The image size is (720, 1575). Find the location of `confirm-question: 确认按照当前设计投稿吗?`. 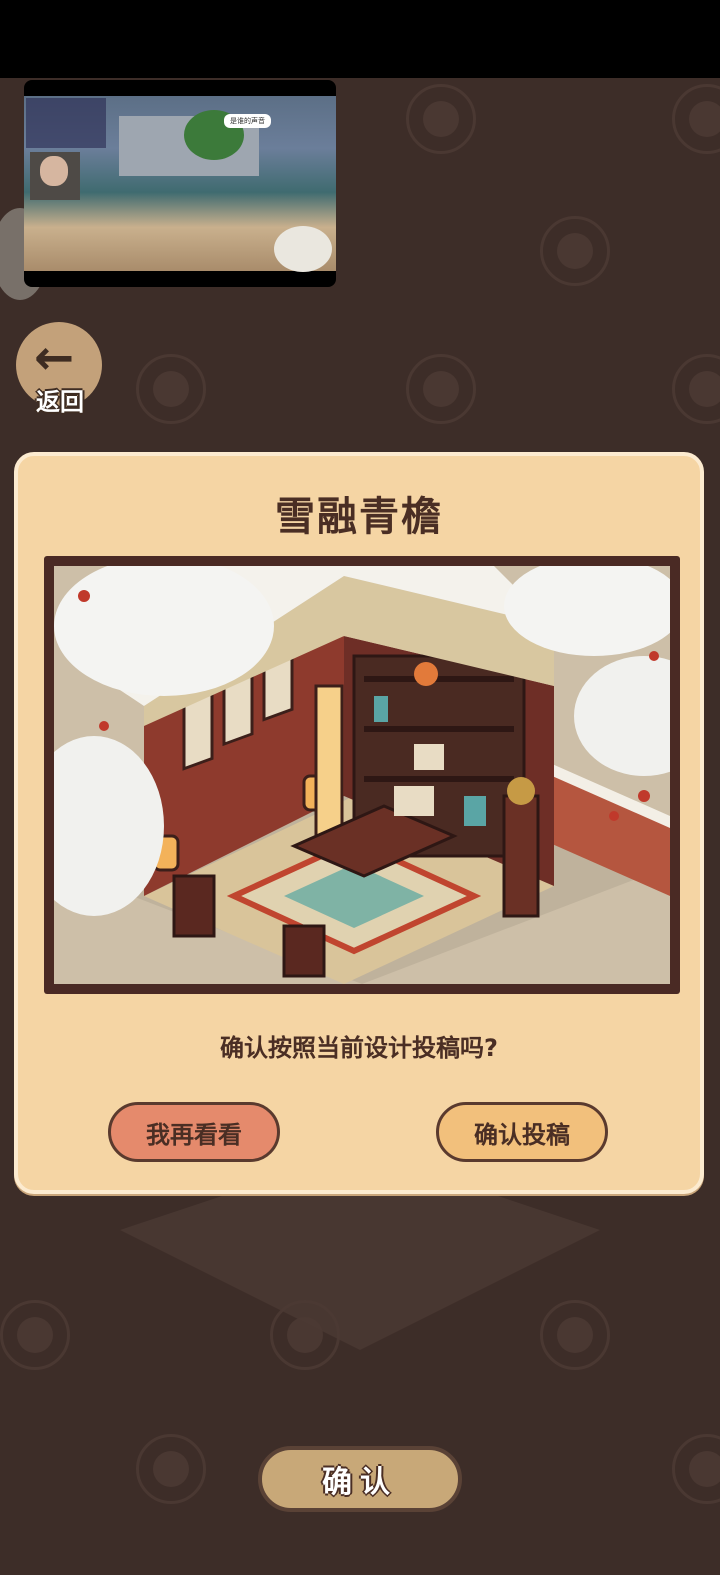

confirm-question: 确认按照当前设计投稿吗? is located at coordinates (359, 1048).